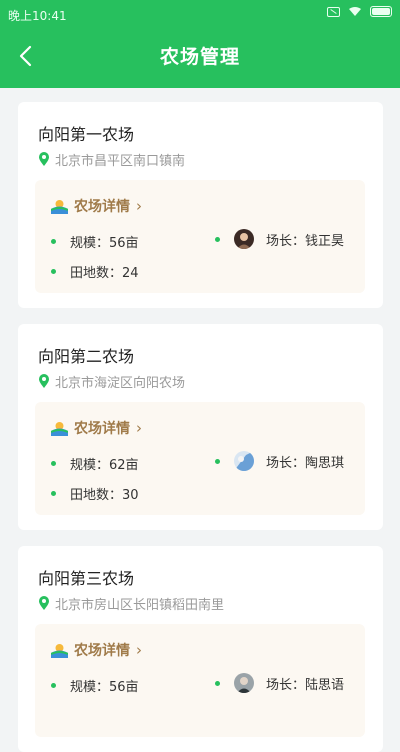 The height and width of the screenshot is (752, 400). What do you see at coordinates (37, 16) in the screenshot?
I see `status-time: 晚上10:41` at bounding box center [37, 16].